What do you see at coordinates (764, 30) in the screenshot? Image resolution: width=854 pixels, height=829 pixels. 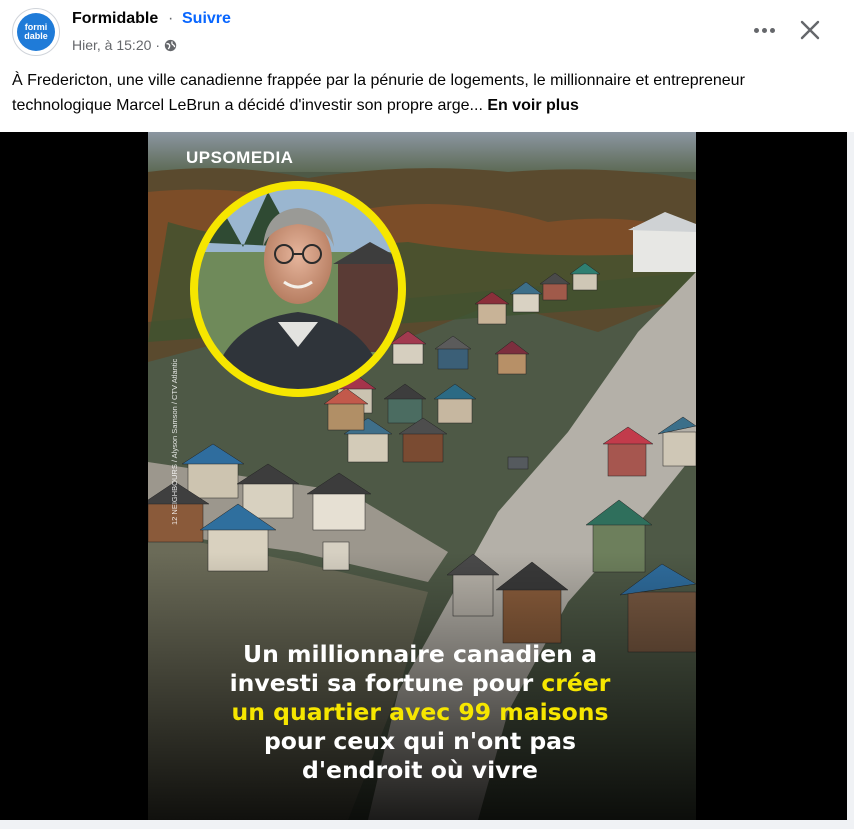 I see `more-options-icon` at bounding box center [764, 30].